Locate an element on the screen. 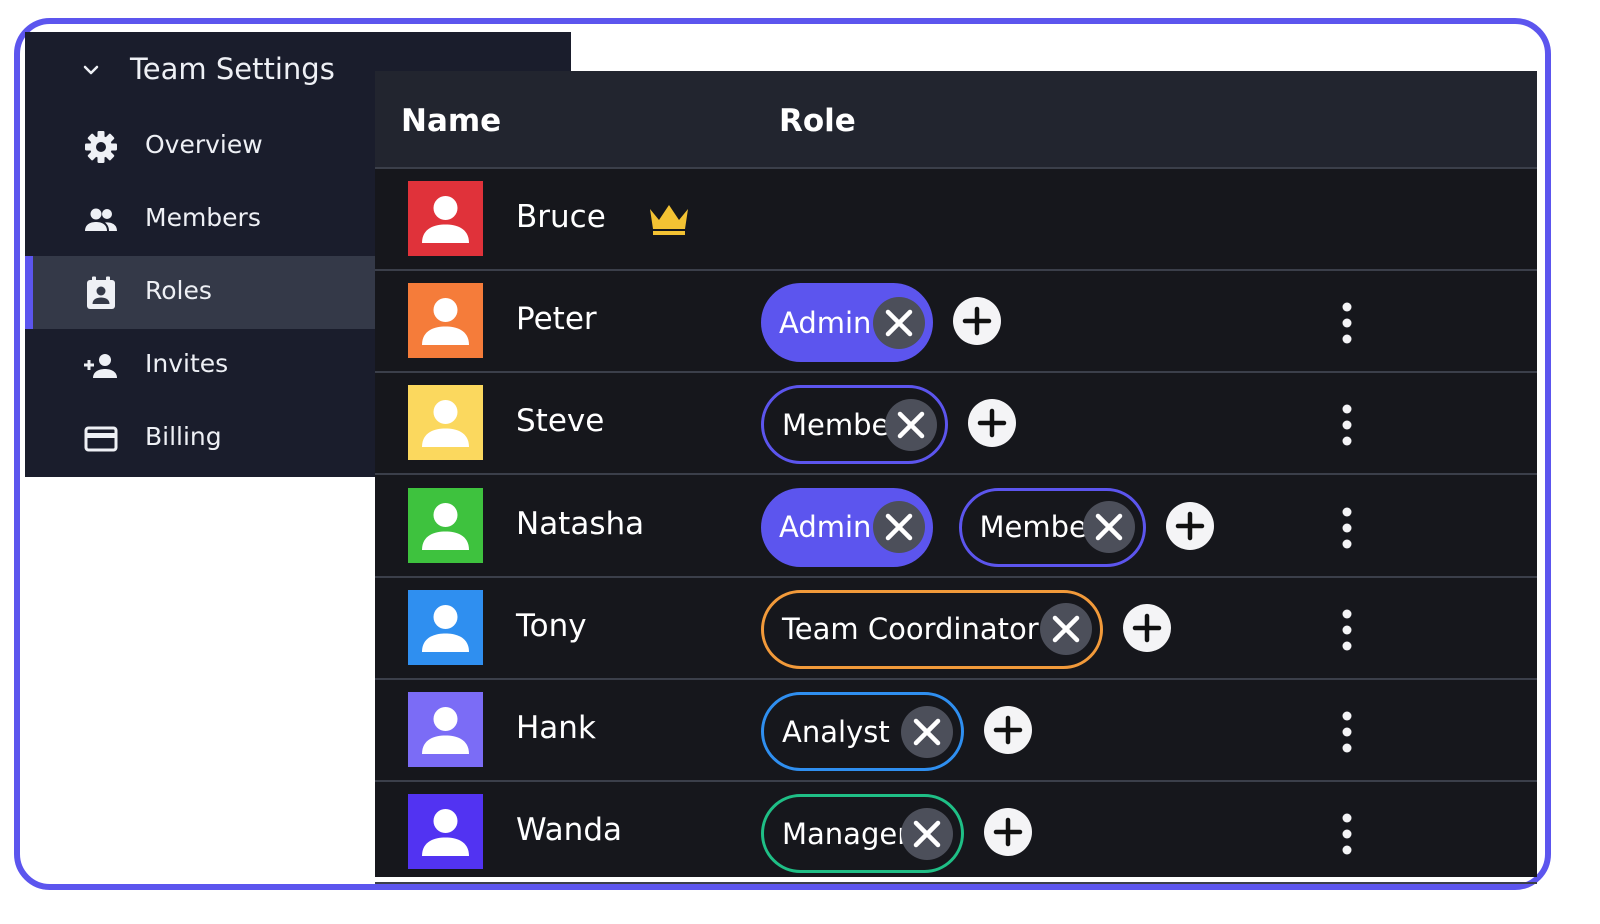 The height and width of the screenshot is (924, 1600). role-chip-label: Manager is located at coordinates (846, 833).